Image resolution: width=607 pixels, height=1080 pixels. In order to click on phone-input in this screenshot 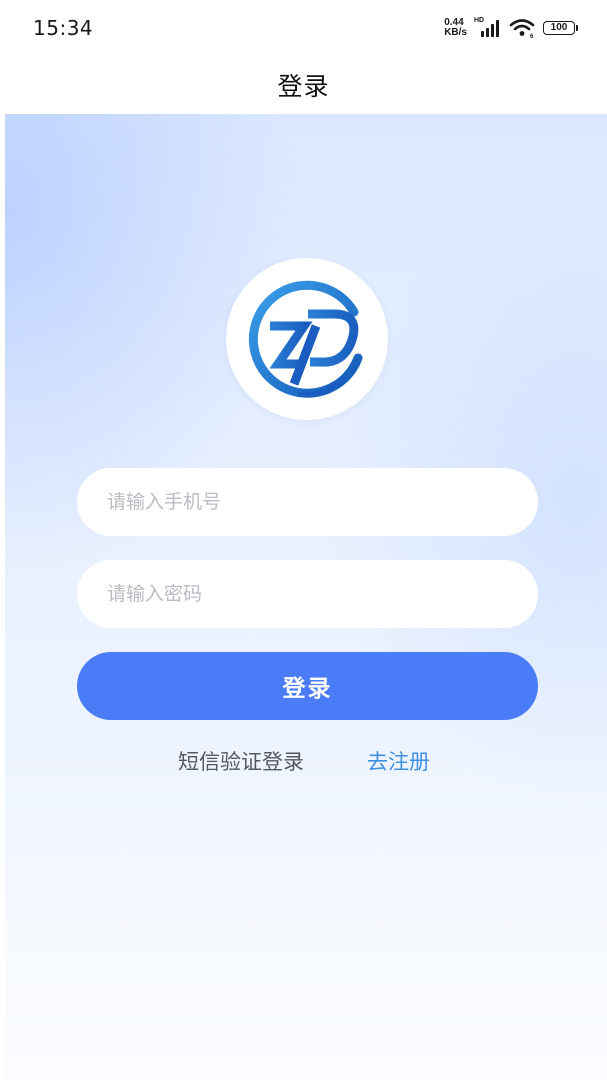, I will do `click(307, 502)`.